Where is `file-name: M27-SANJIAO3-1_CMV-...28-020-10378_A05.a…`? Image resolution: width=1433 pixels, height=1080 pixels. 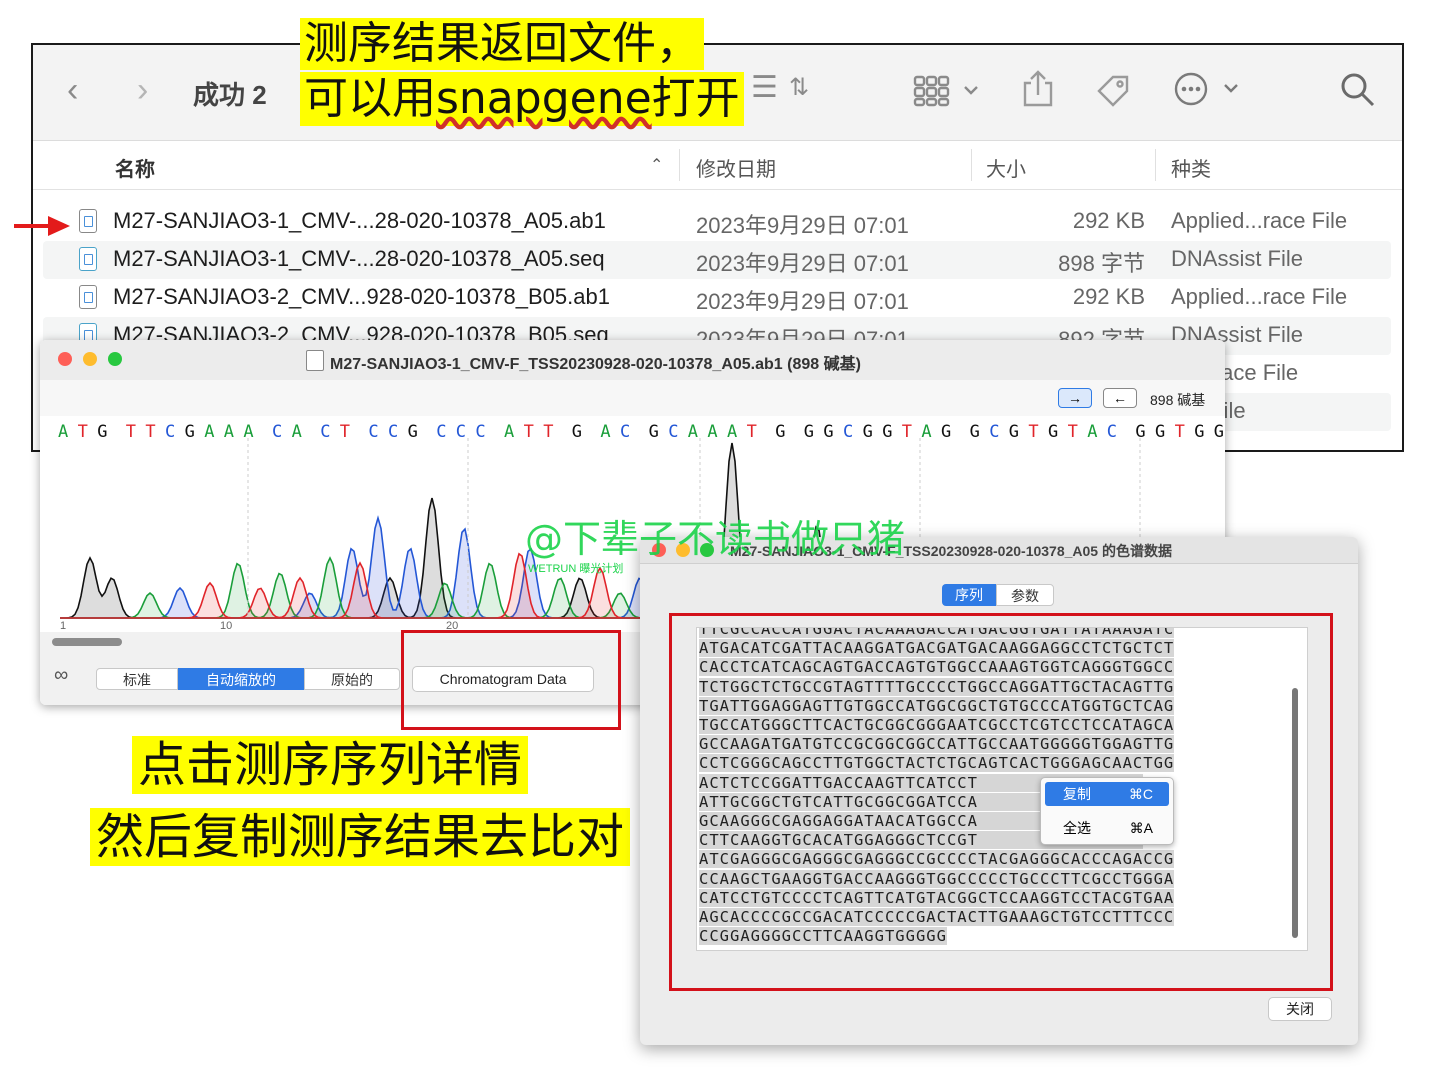
file-name: M27-SANJIAO3-1_CMV-...28-020-10378_A05.a… is located at coordinates (359, 220).